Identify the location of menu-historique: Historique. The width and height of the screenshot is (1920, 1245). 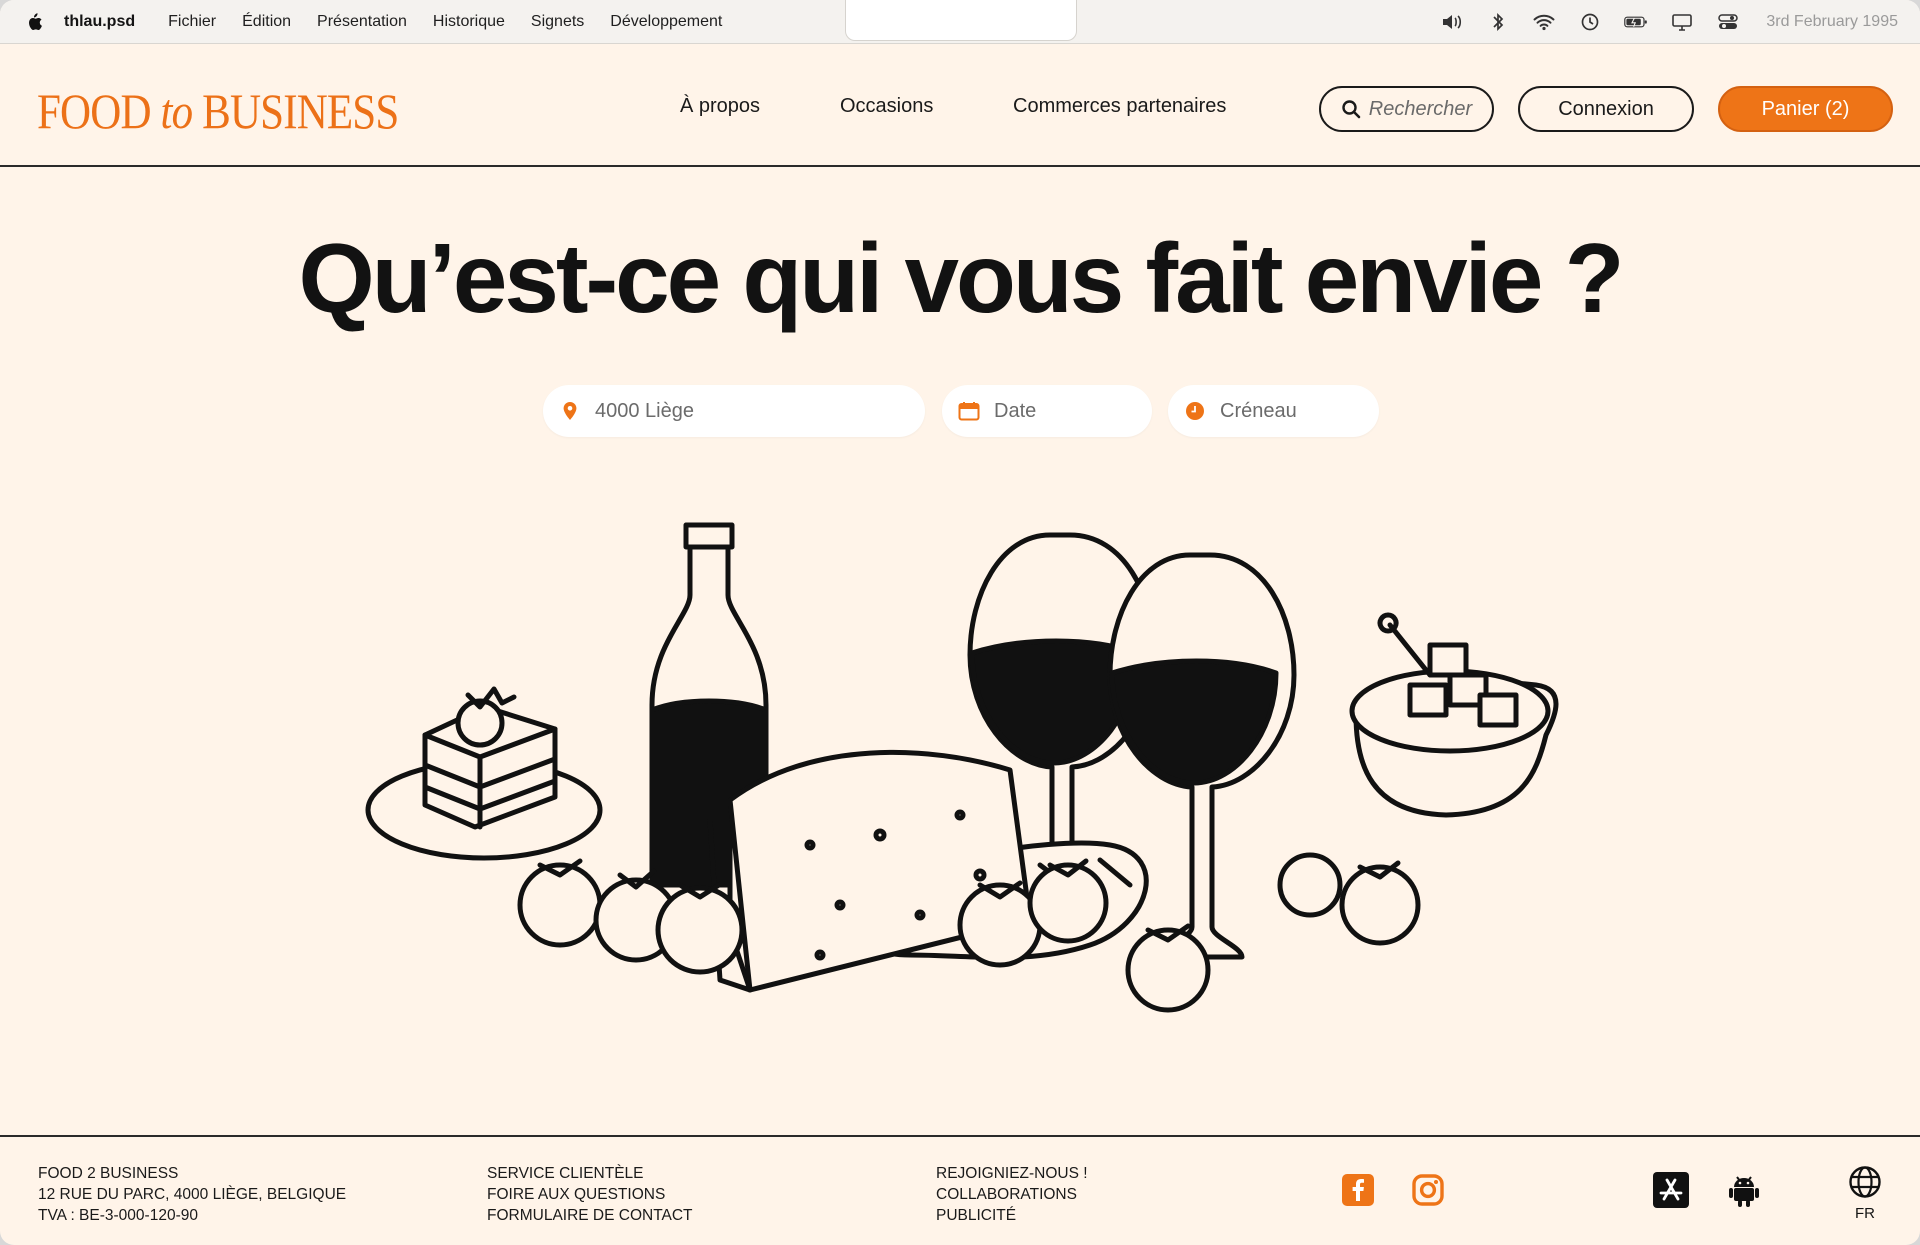
(469, 22).